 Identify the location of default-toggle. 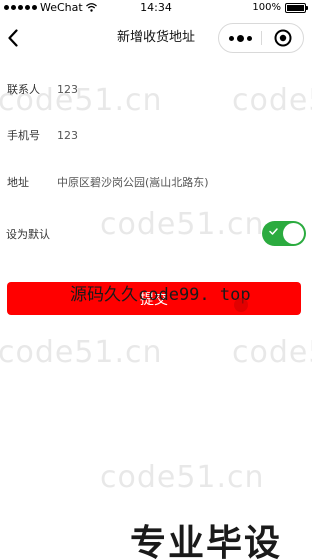
(284, 233).